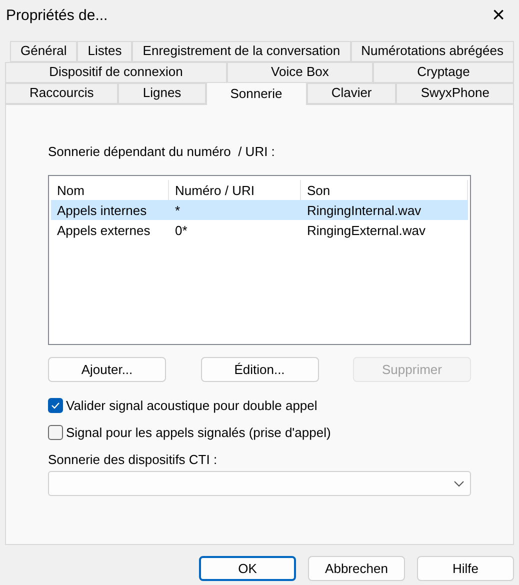 The image size is (519, 585). Describe the element at coordinates (241, 51) in the screenshot. I see `tab: Enregistrement de la conversation` at that location.